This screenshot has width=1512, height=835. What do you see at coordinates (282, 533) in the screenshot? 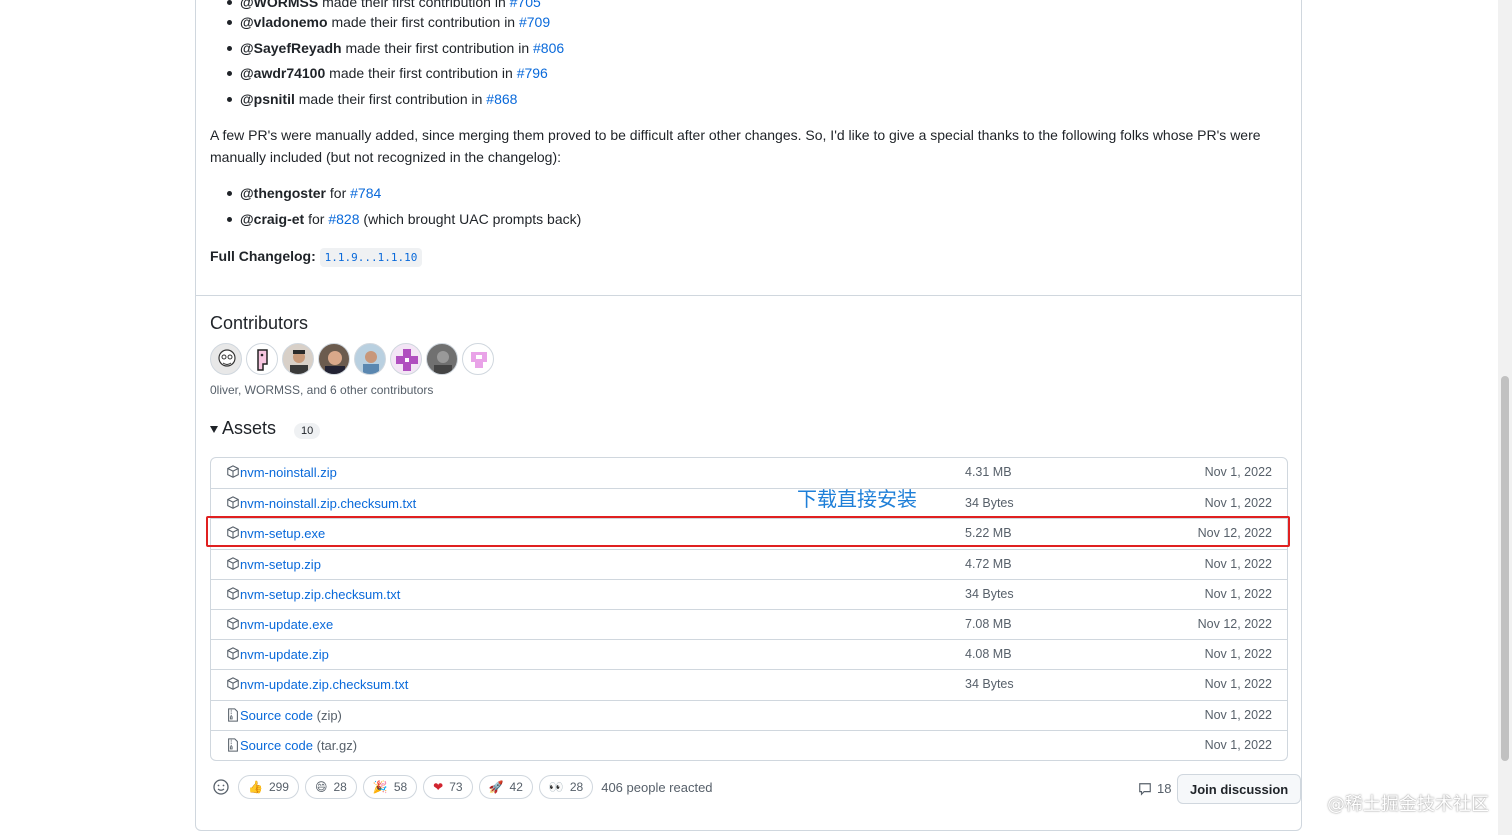
I see `asset-link: nvm-setup.exe` at bounding box center [282, 533].